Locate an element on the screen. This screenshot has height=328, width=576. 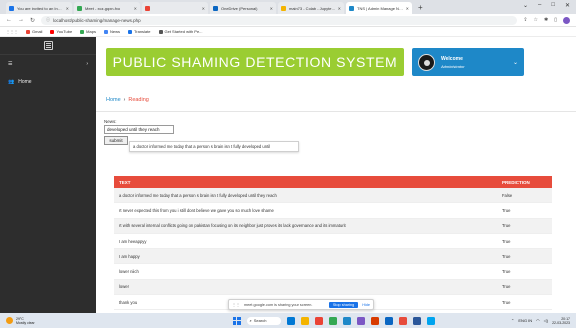
reload-icon: ↻ is located at coordinates (32, 20).